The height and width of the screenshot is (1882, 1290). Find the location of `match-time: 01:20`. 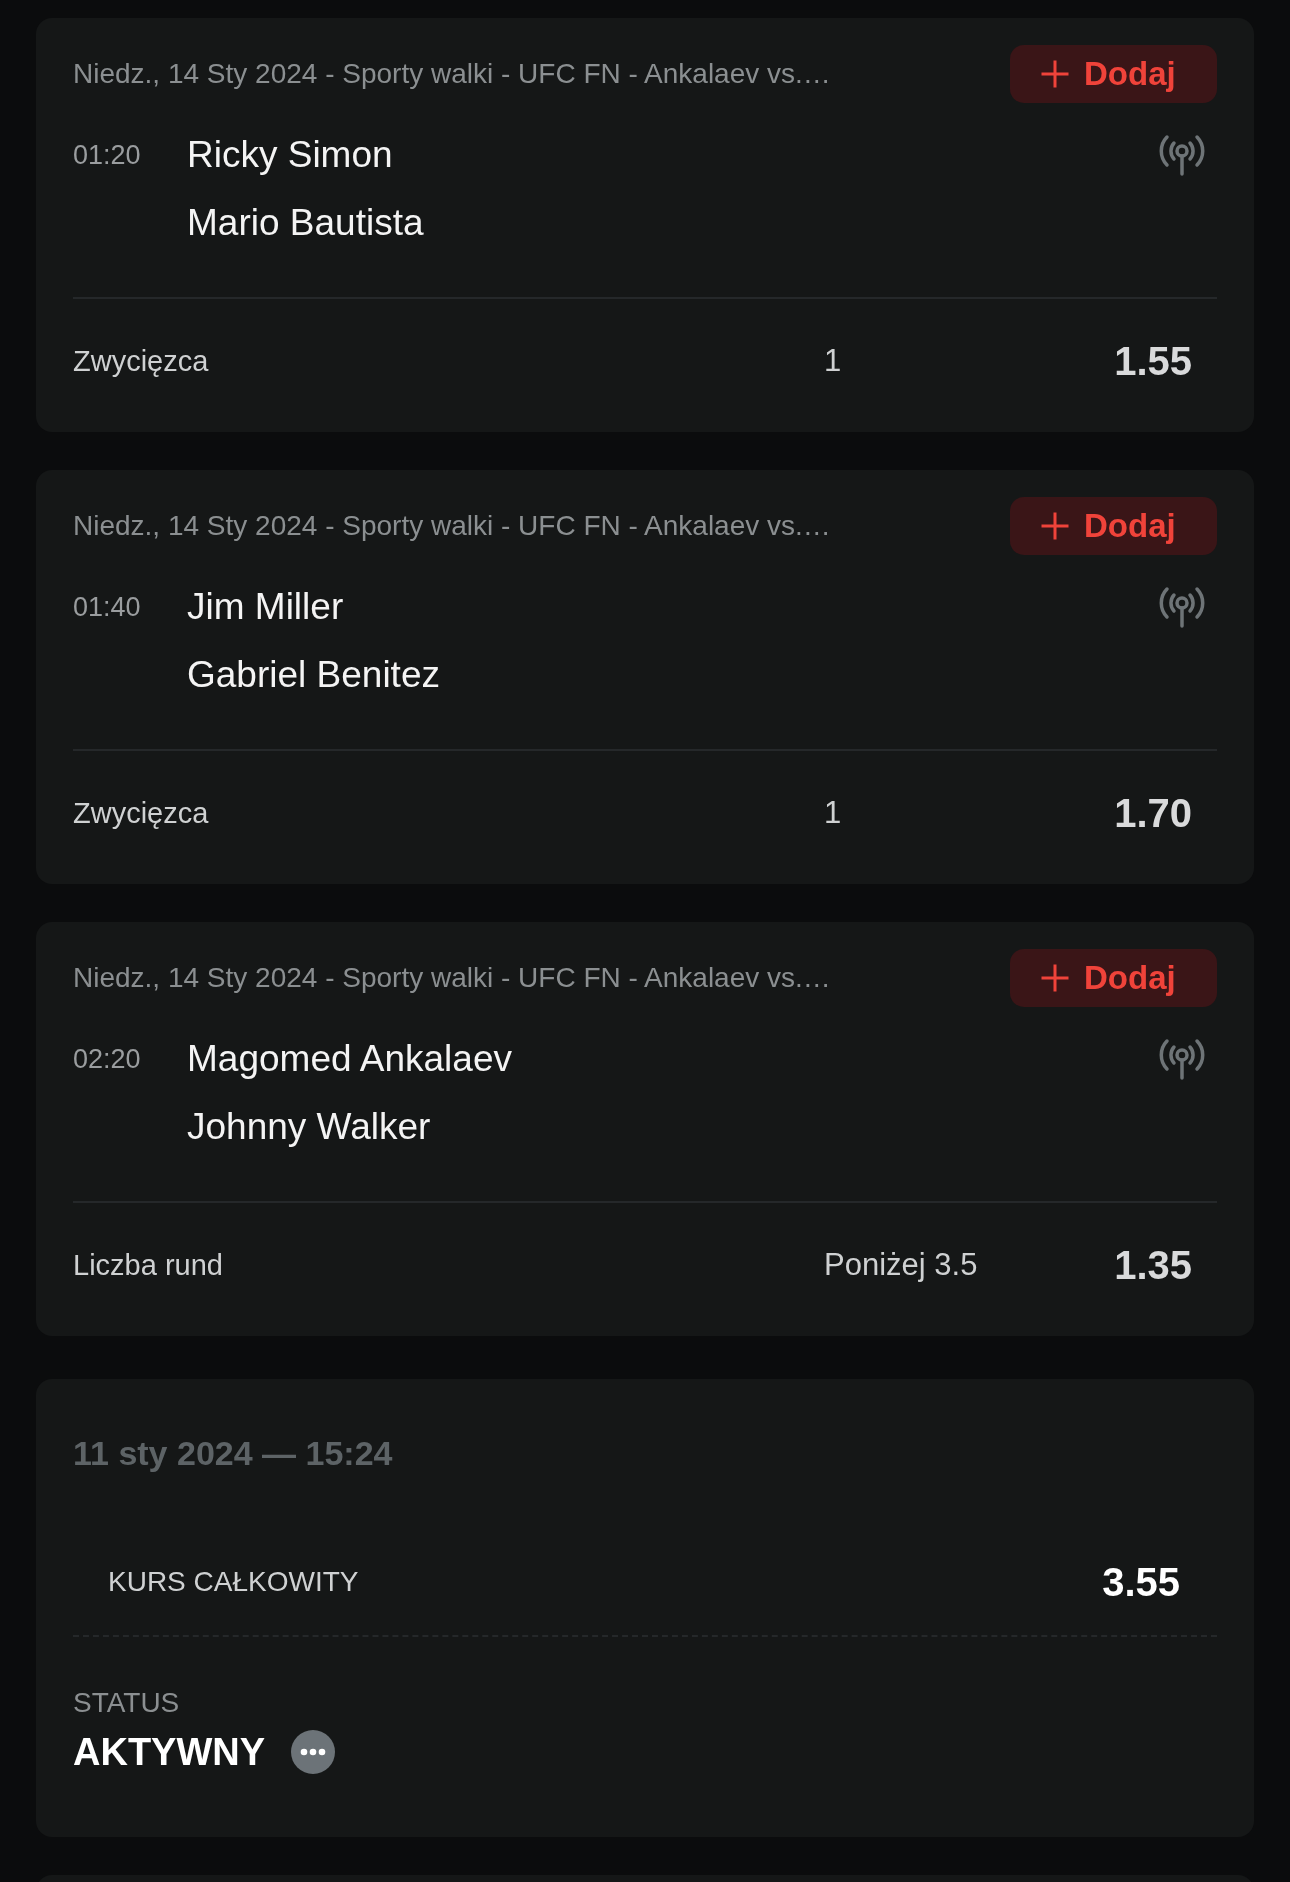

match-time: 01:20 is located at coordinates (107, 155).